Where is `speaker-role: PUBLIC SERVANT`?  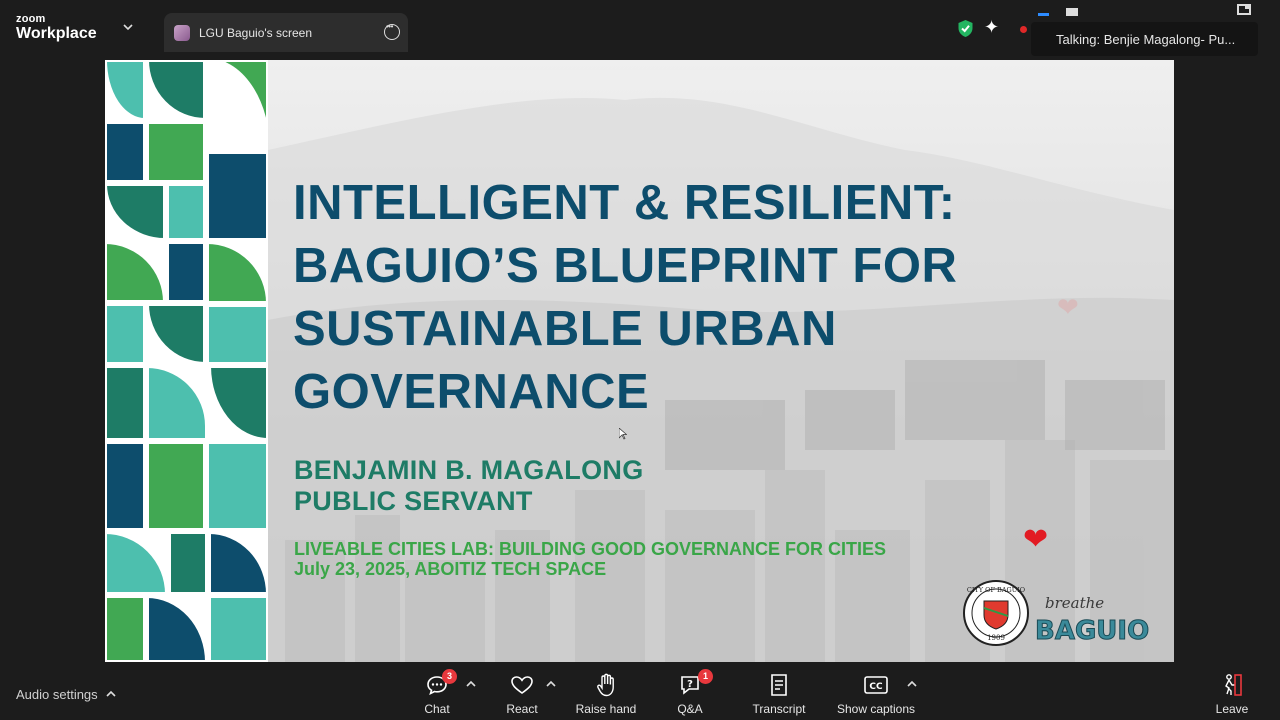 speaker-role: PUBLIC SERVANT is located at coordinates (413, 501).